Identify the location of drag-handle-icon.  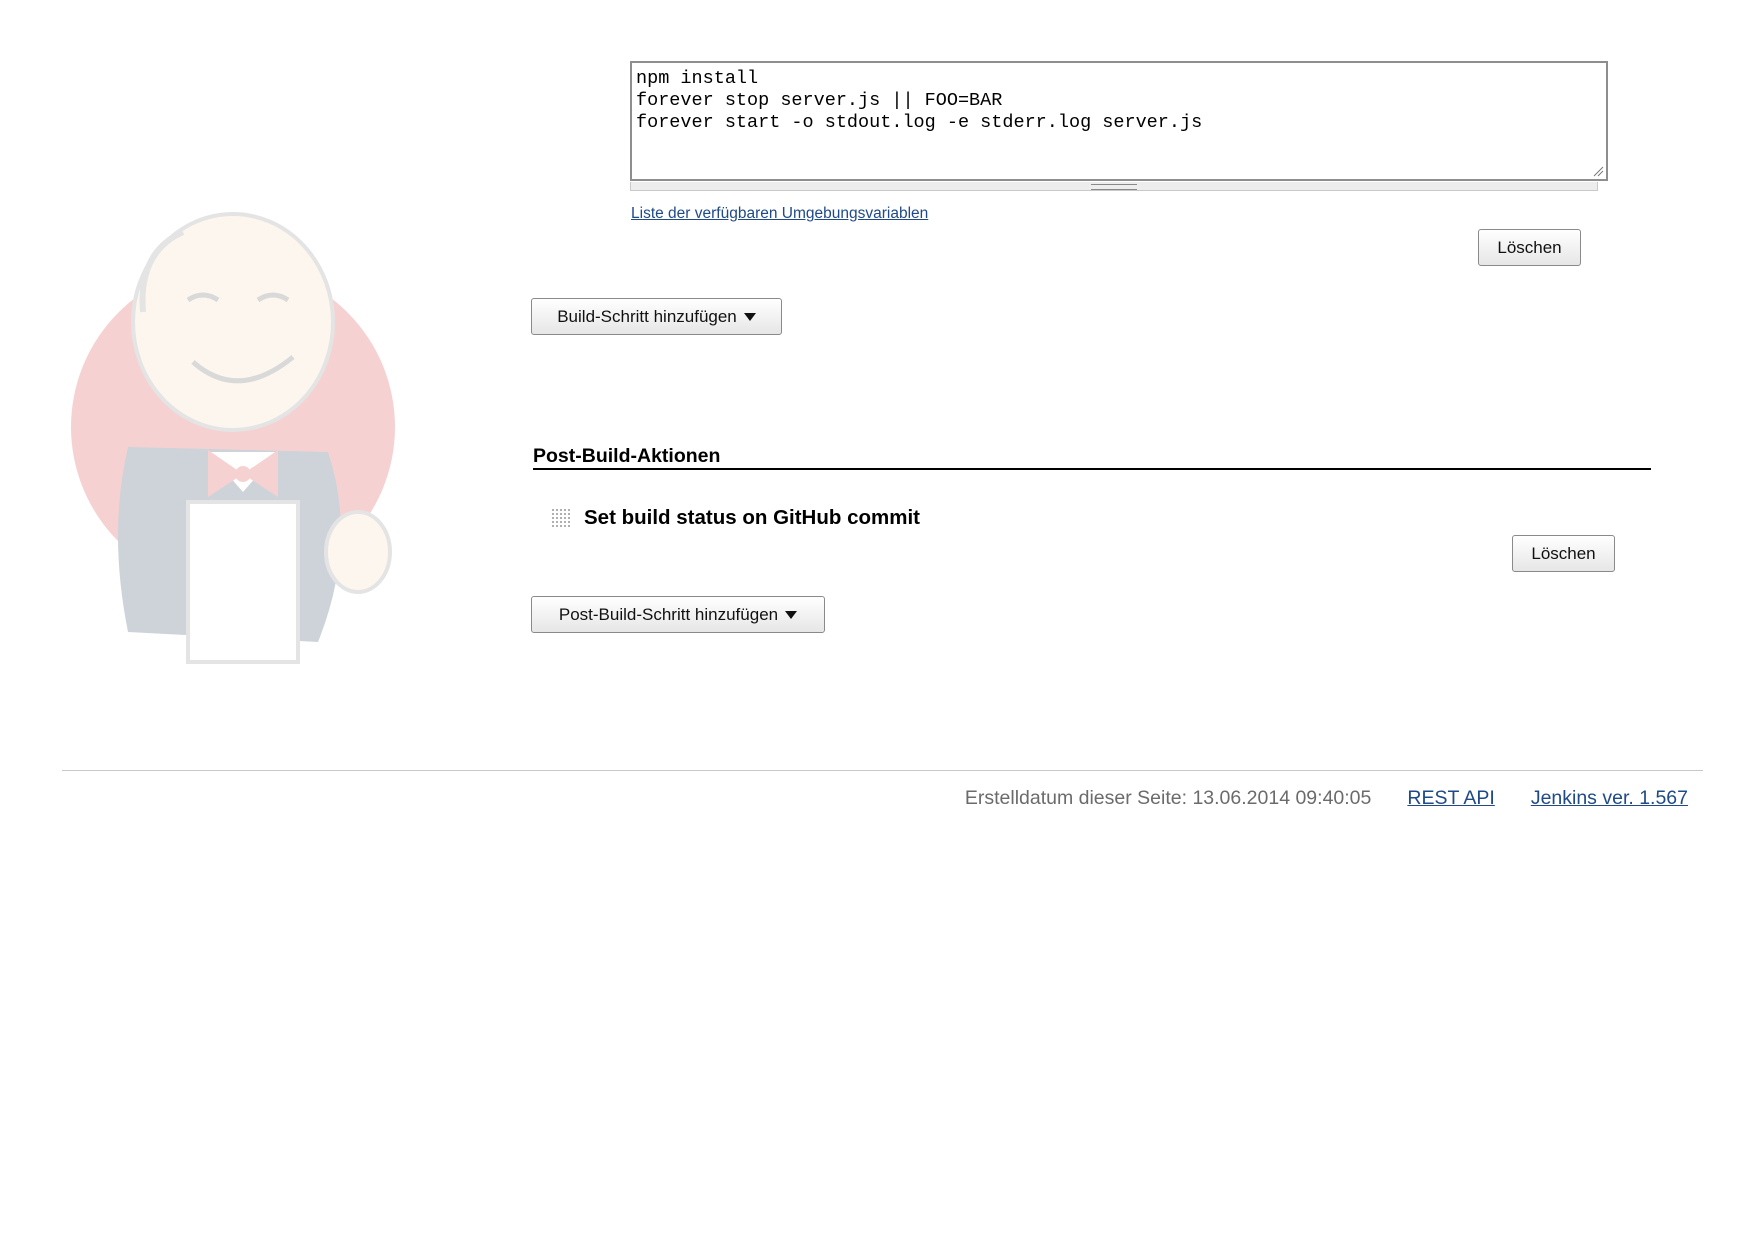
(561, 518).